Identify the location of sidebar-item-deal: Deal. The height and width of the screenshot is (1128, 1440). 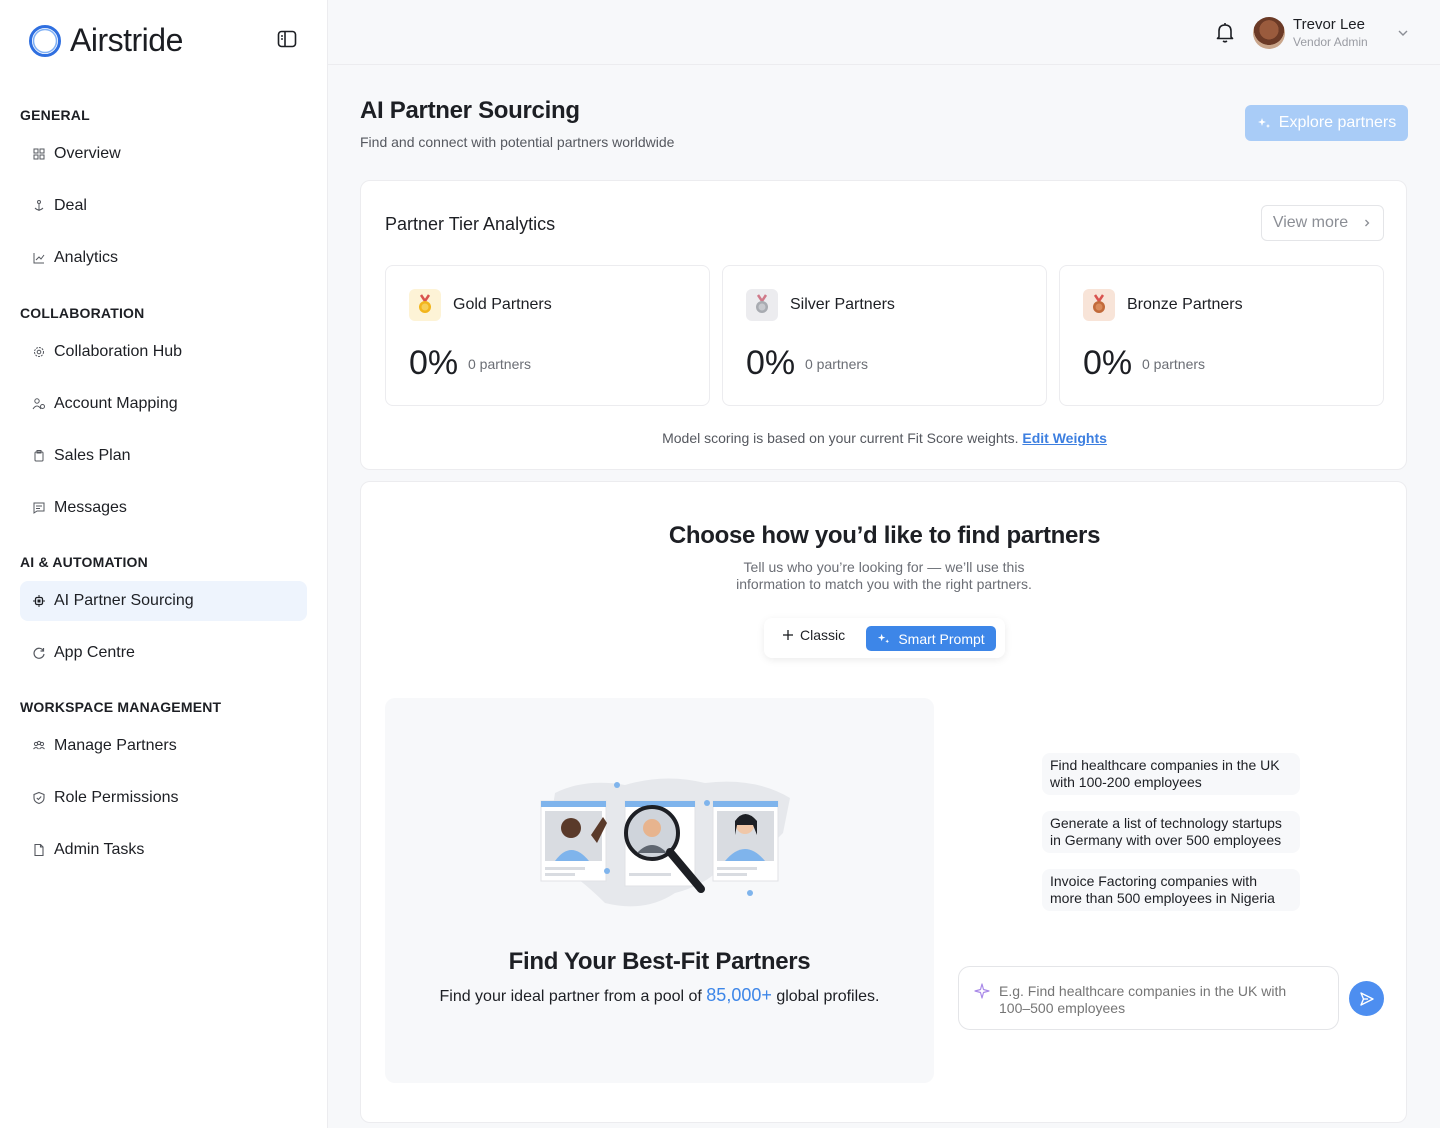
(163, 206).